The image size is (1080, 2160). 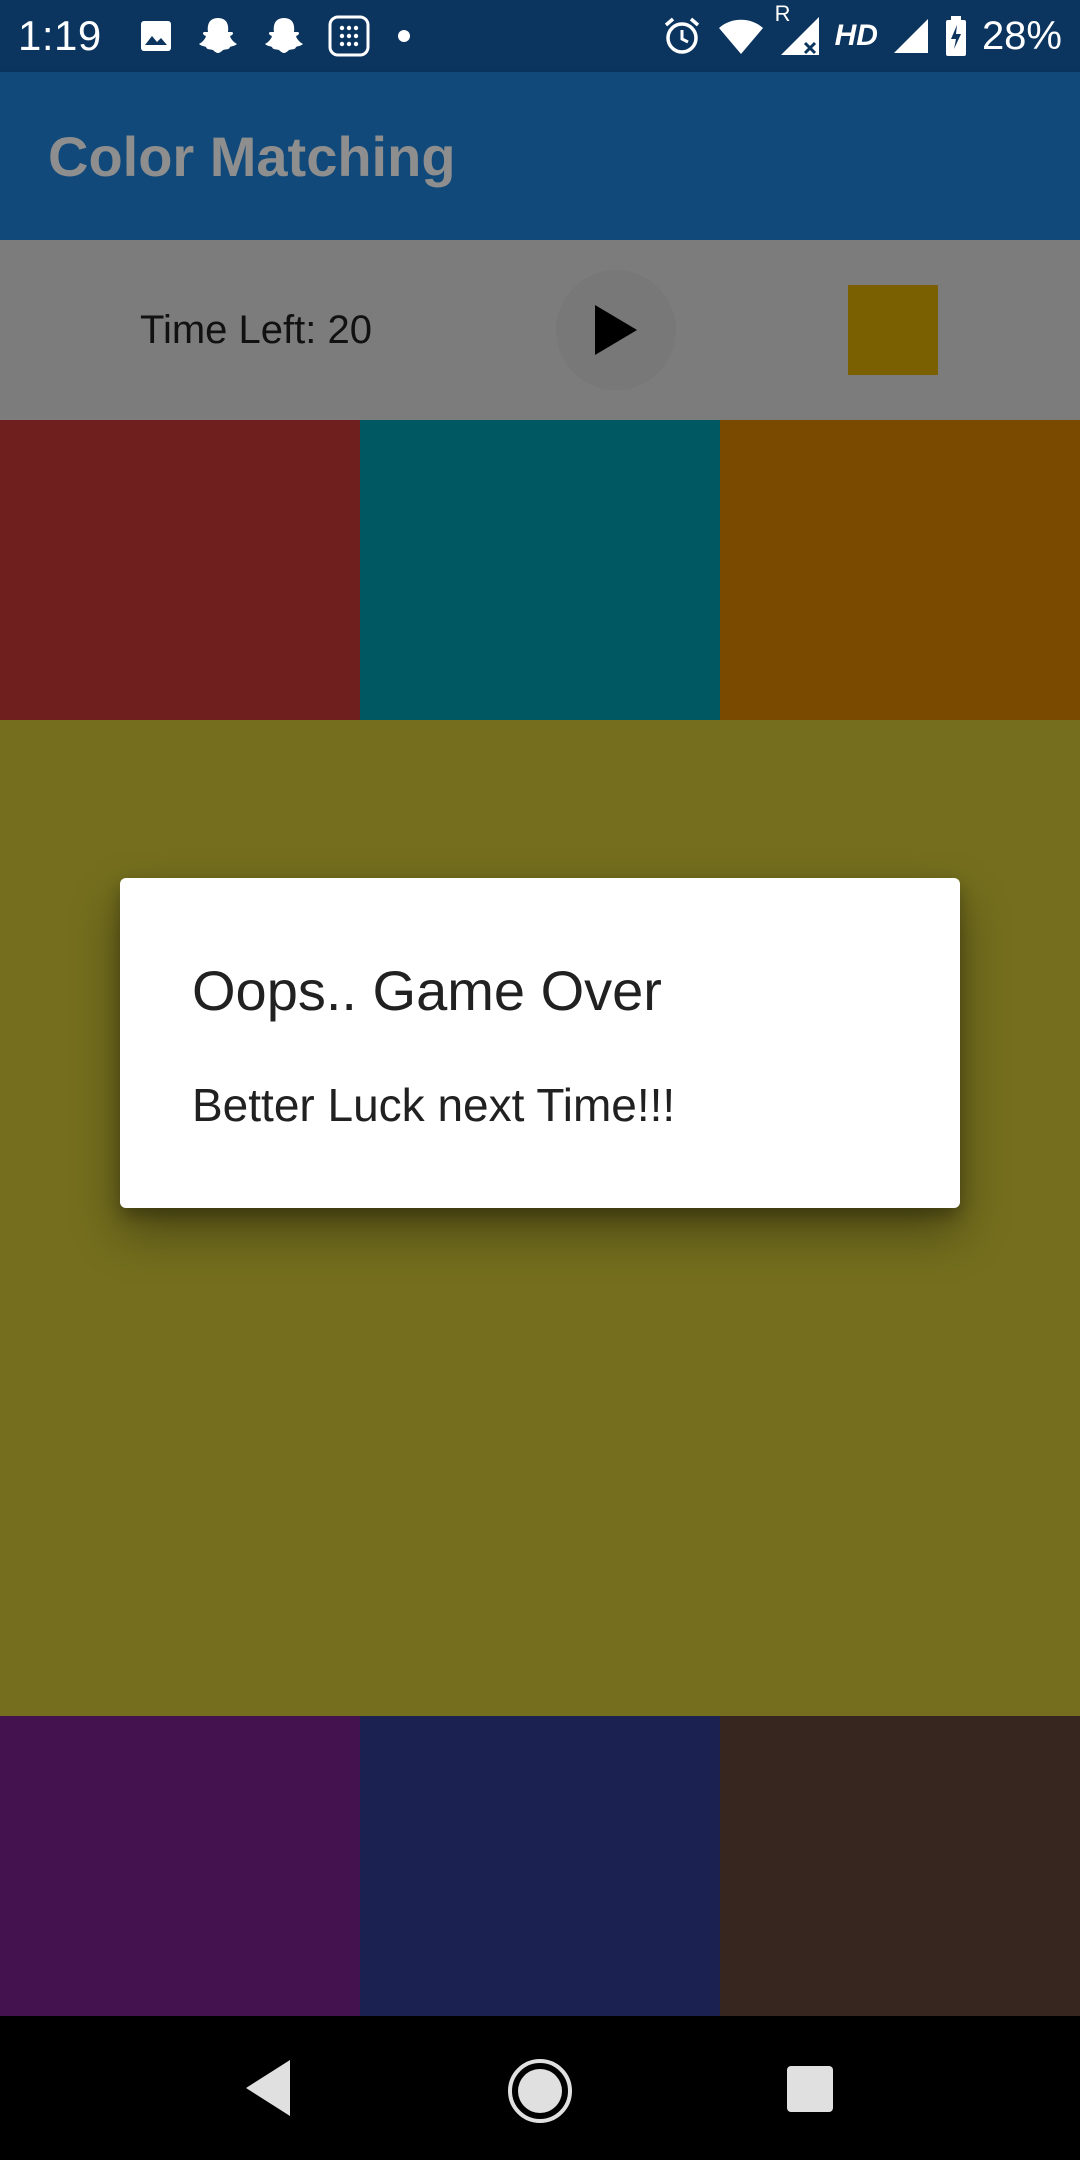 I want to click on keypad-icon, so click(x=349, y=36).